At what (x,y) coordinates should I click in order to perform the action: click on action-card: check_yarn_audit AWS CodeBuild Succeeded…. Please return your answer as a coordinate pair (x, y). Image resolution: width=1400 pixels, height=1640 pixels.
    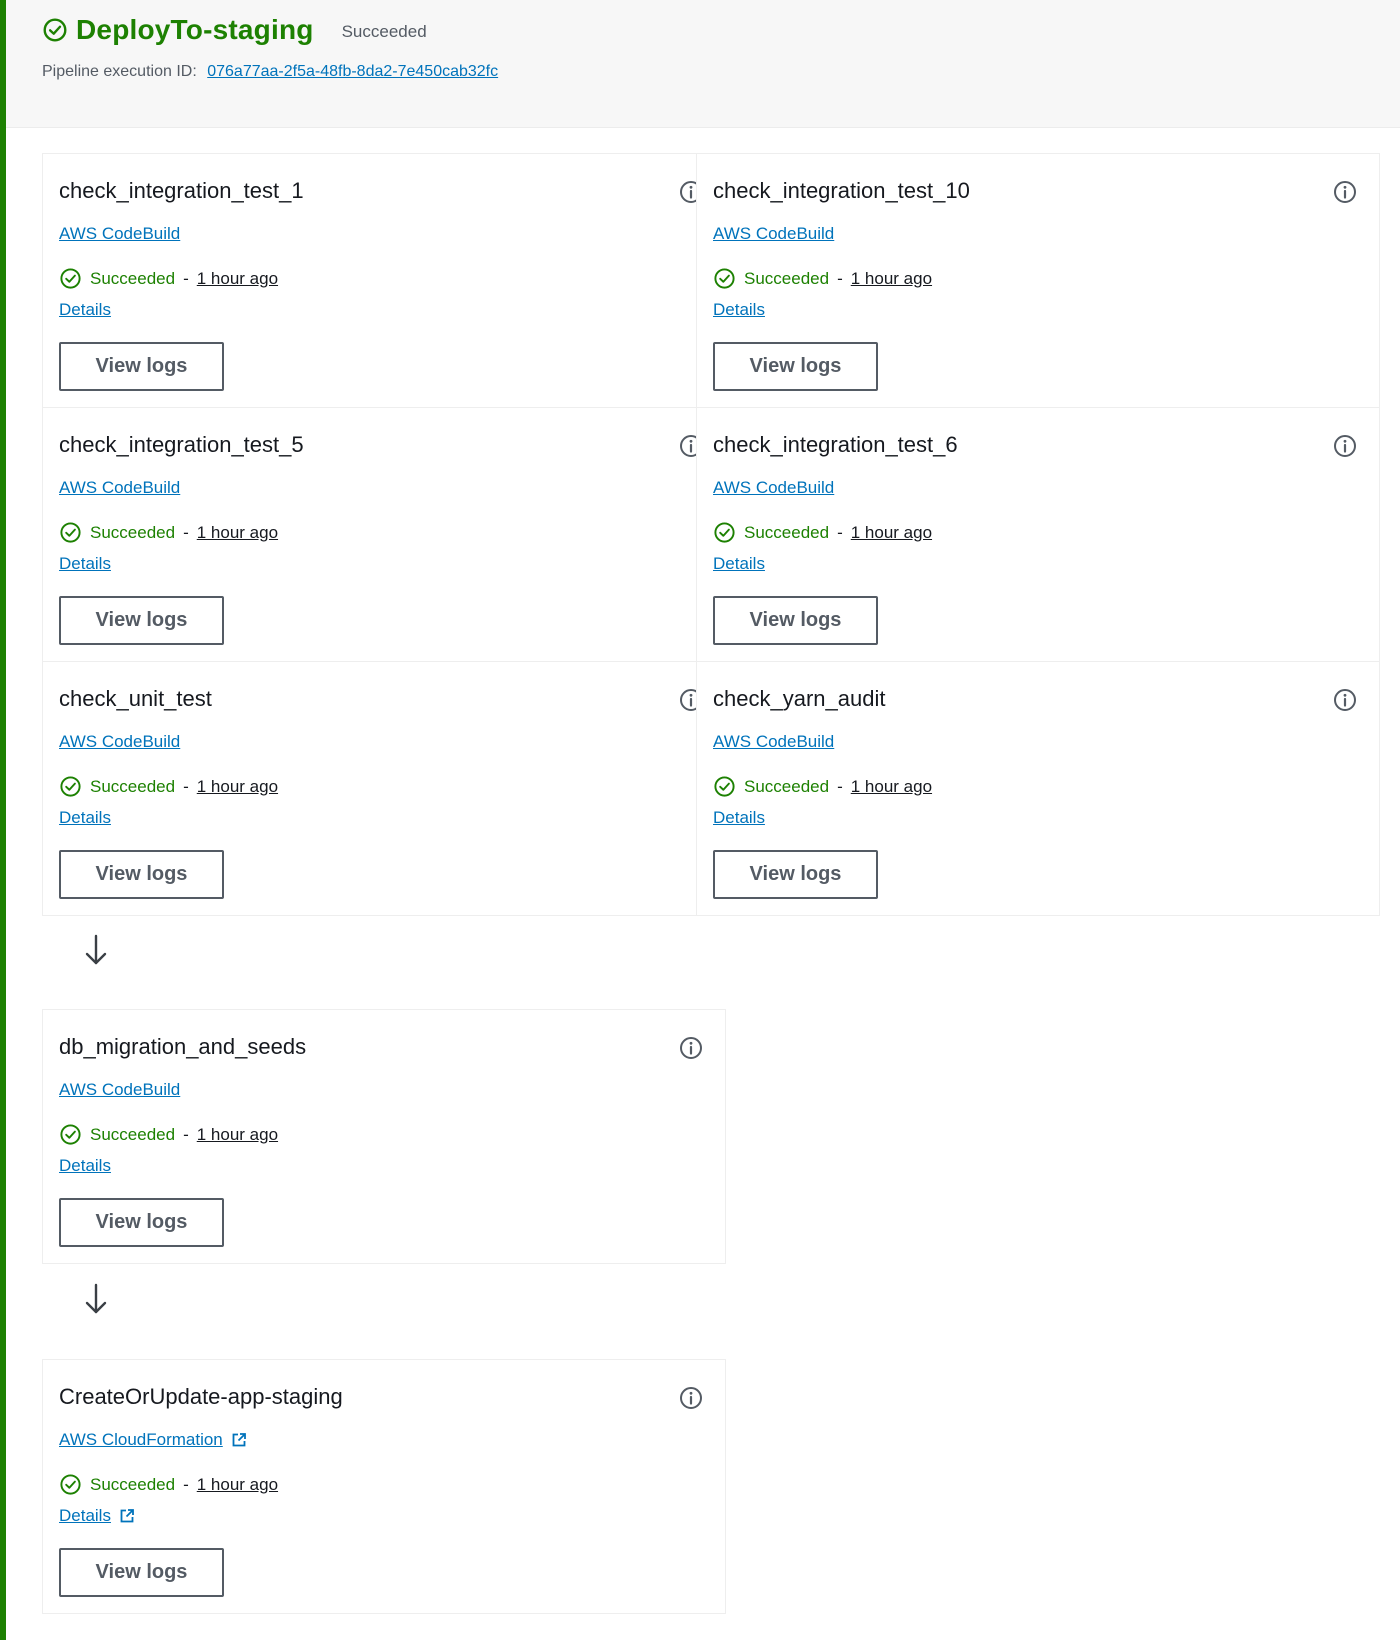
    Looking at the image, I should click on (1038, 788).